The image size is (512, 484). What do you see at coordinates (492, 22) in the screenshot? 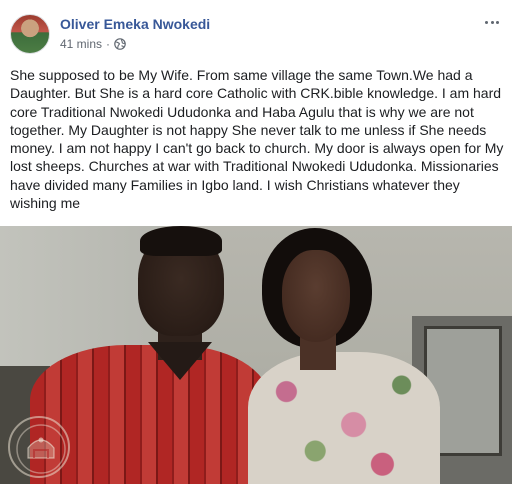
I see `more-options-icon` at bounding box center [492, 22].